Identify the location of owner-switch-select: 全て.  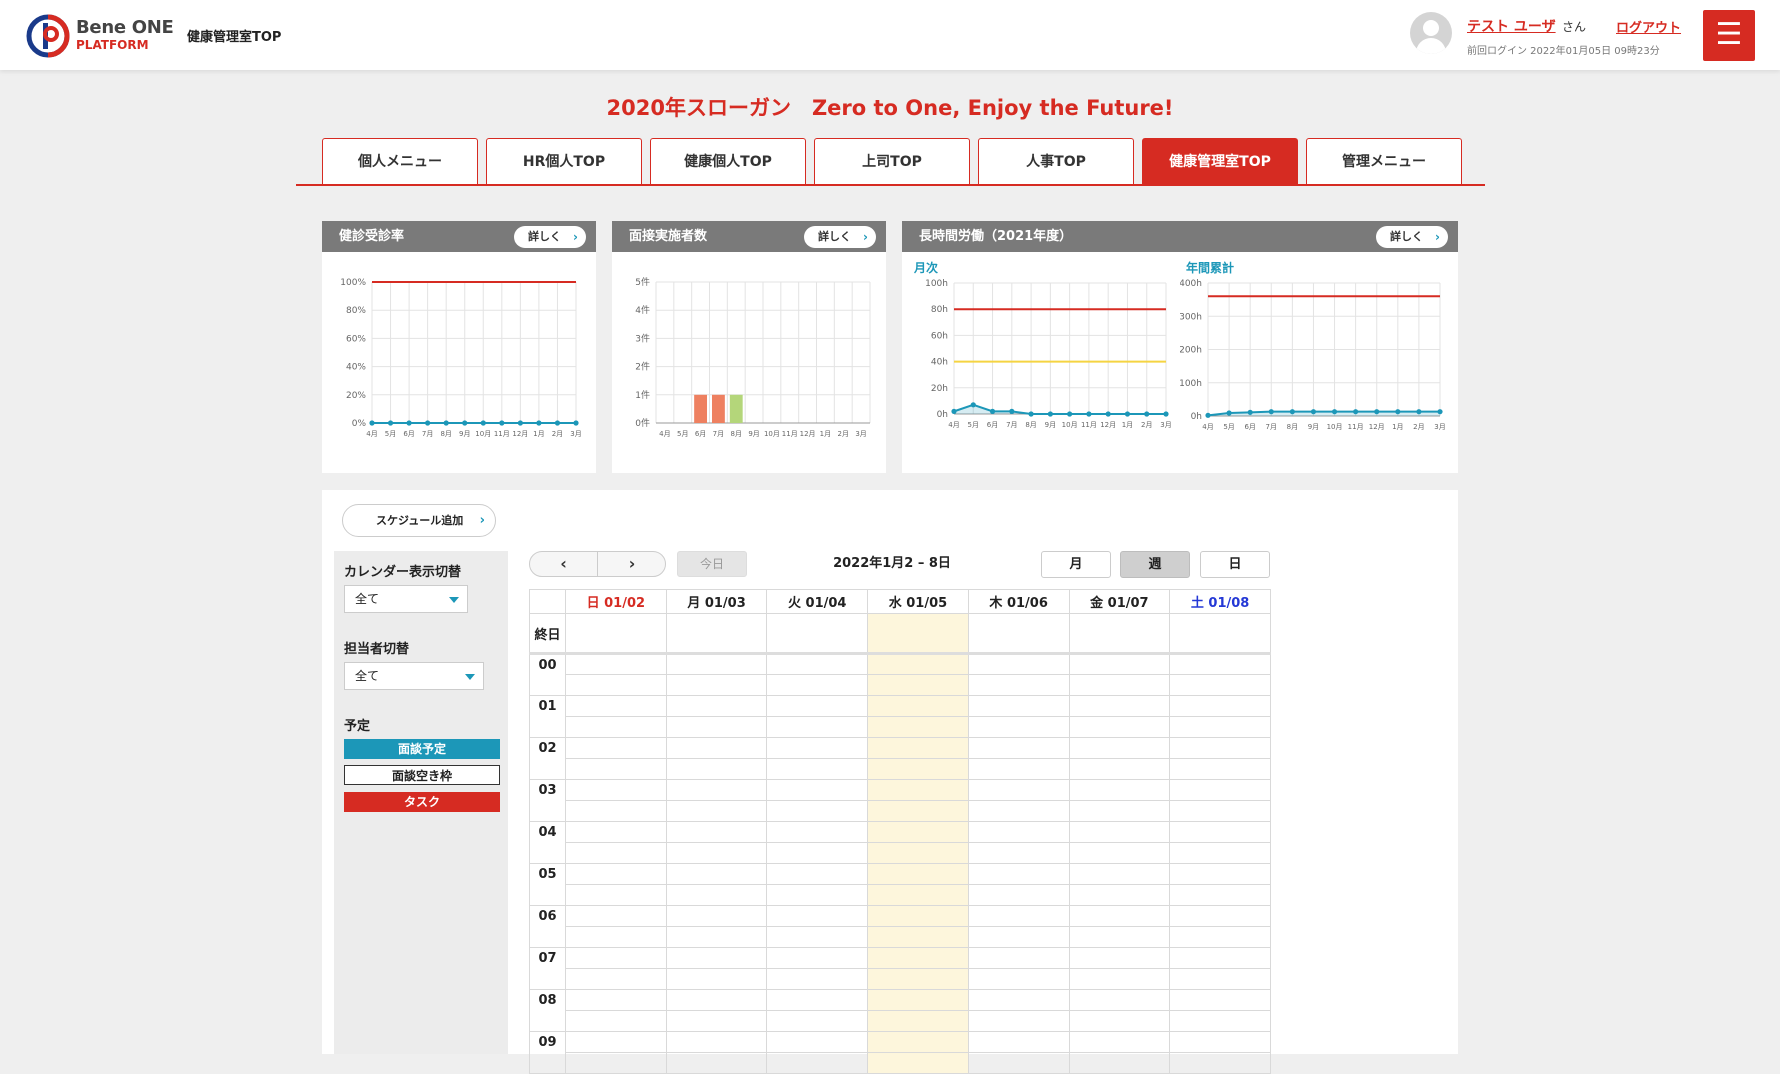
(414, 676).